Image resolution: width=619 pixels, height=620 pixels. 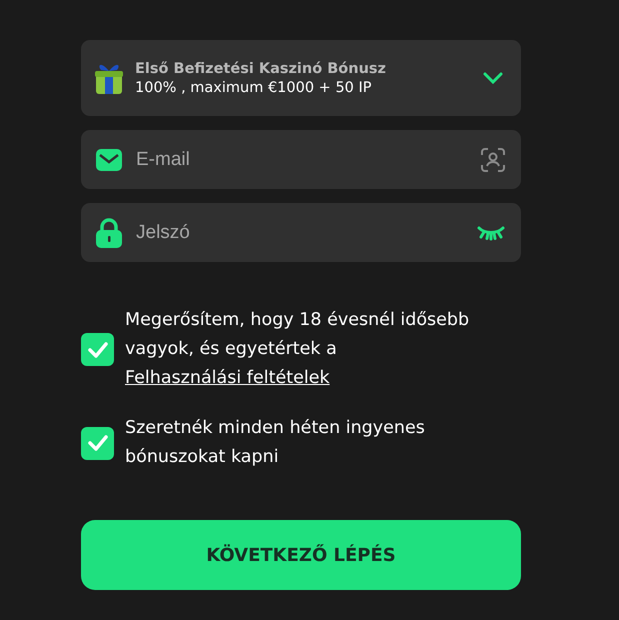 I want to click on email-input: E-mail, so click(x=298, y=160).